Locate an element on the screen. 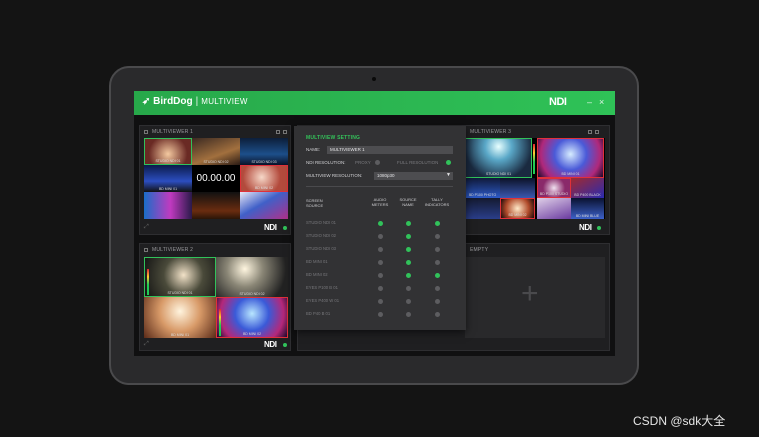 This screenshot has width=759, height=437. full-resolution-label: FULL RESOLUTION is located at coordinates (418, 162).